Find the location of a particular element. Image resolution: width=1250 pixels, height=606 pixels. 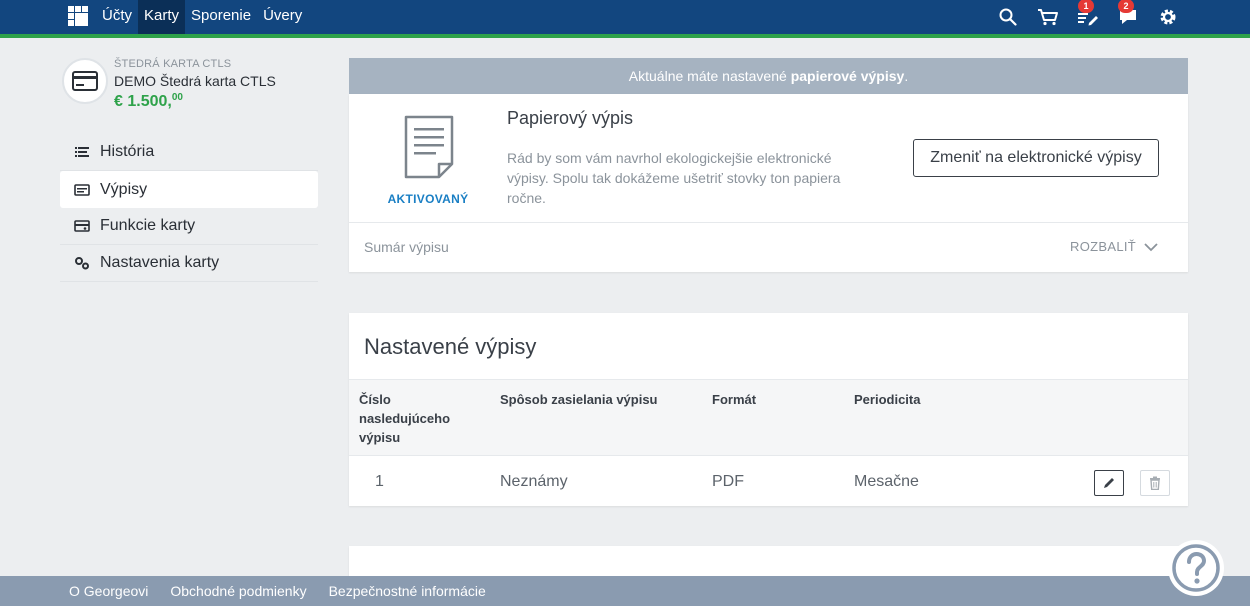

messages-icon: 2 is located at coordinates (1128, 14).